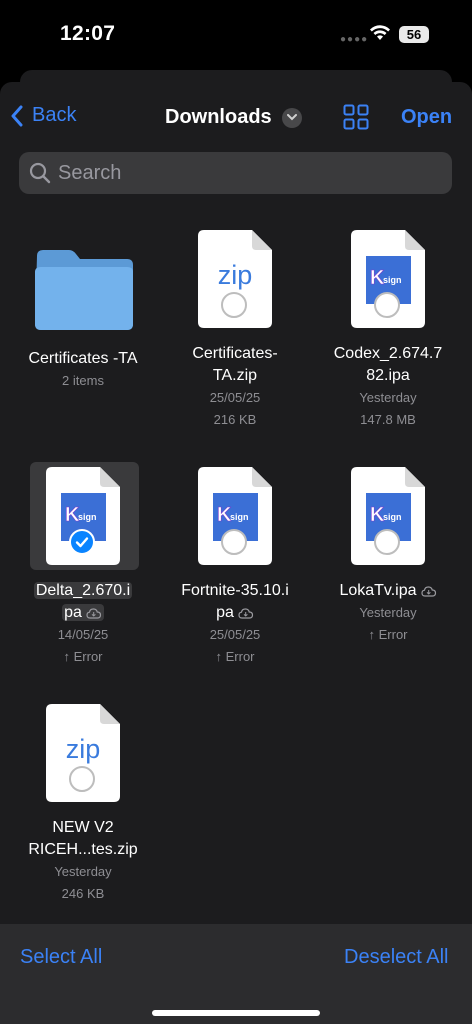  I want to click on search-icon, so click(40, 173).